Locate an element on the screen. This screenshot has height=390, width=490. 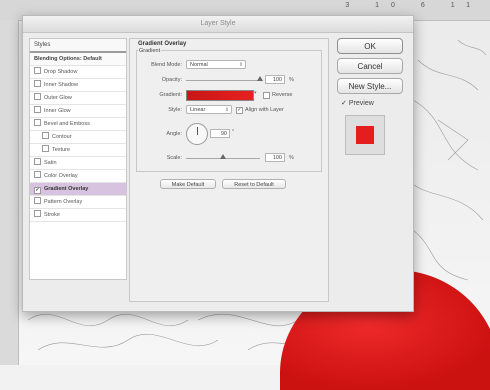
styles-row-label: Drop Shadow is located at coordinates (61, 72).